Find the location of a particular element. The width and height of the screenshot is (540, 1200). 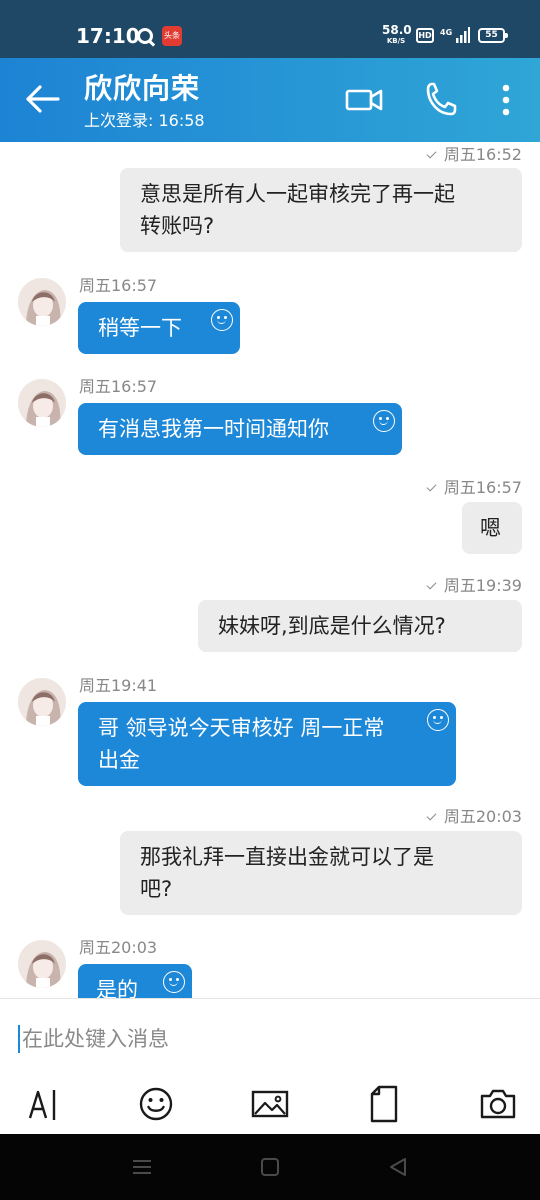

composer-toolbar is located at coordinates (270, 1106).